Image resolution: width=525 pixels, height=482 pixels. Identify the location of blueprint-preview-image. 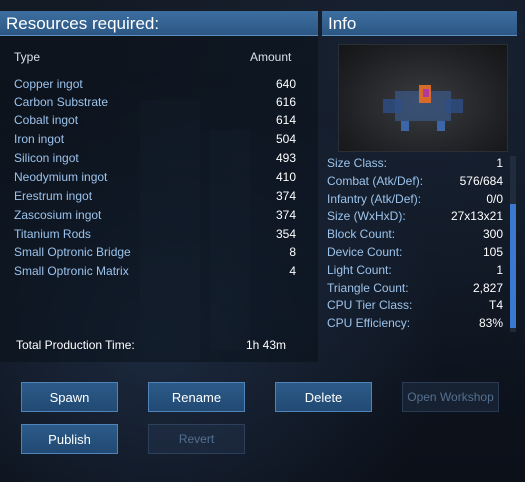
(423, 98).